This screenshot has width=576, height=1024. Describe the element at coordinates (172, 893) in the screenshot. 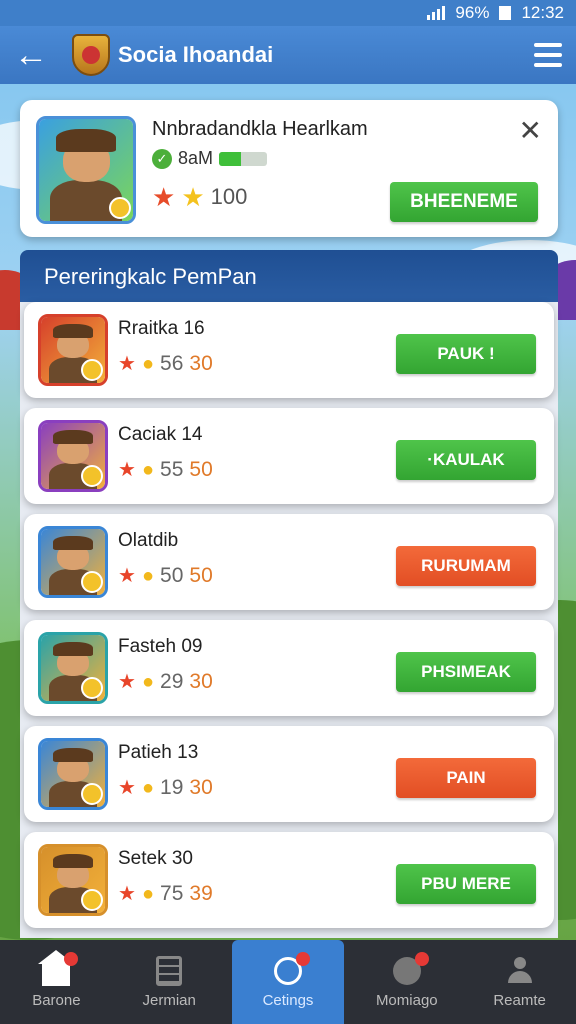

I see `player-value: 75` at that location.